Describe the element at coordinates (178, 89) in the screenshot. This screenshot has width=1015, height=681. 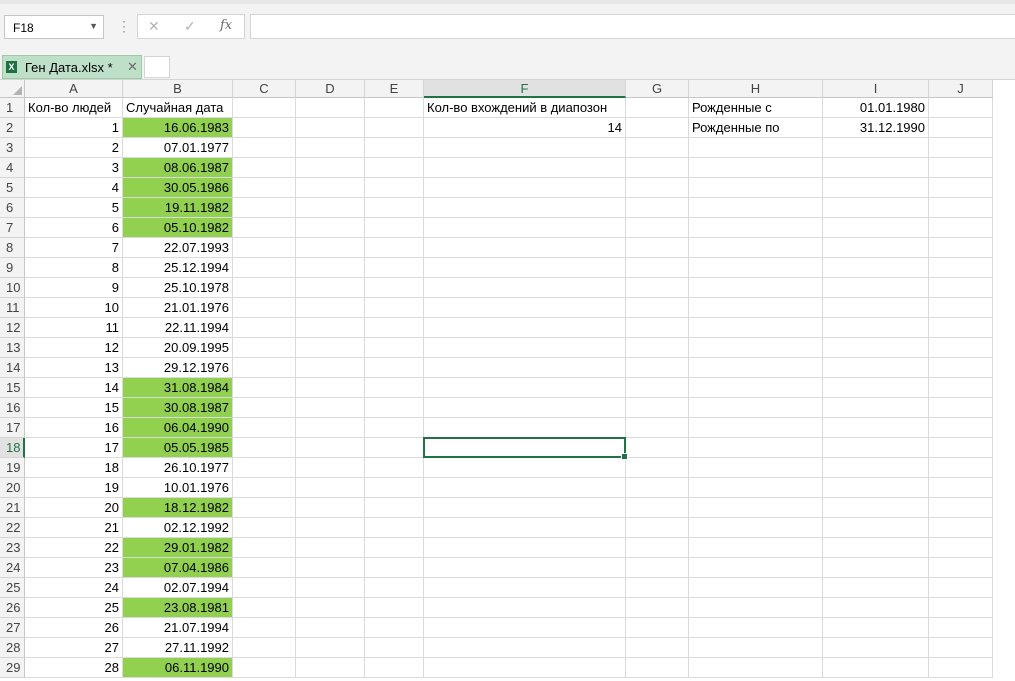
I see `column-header-b: B` at that location.